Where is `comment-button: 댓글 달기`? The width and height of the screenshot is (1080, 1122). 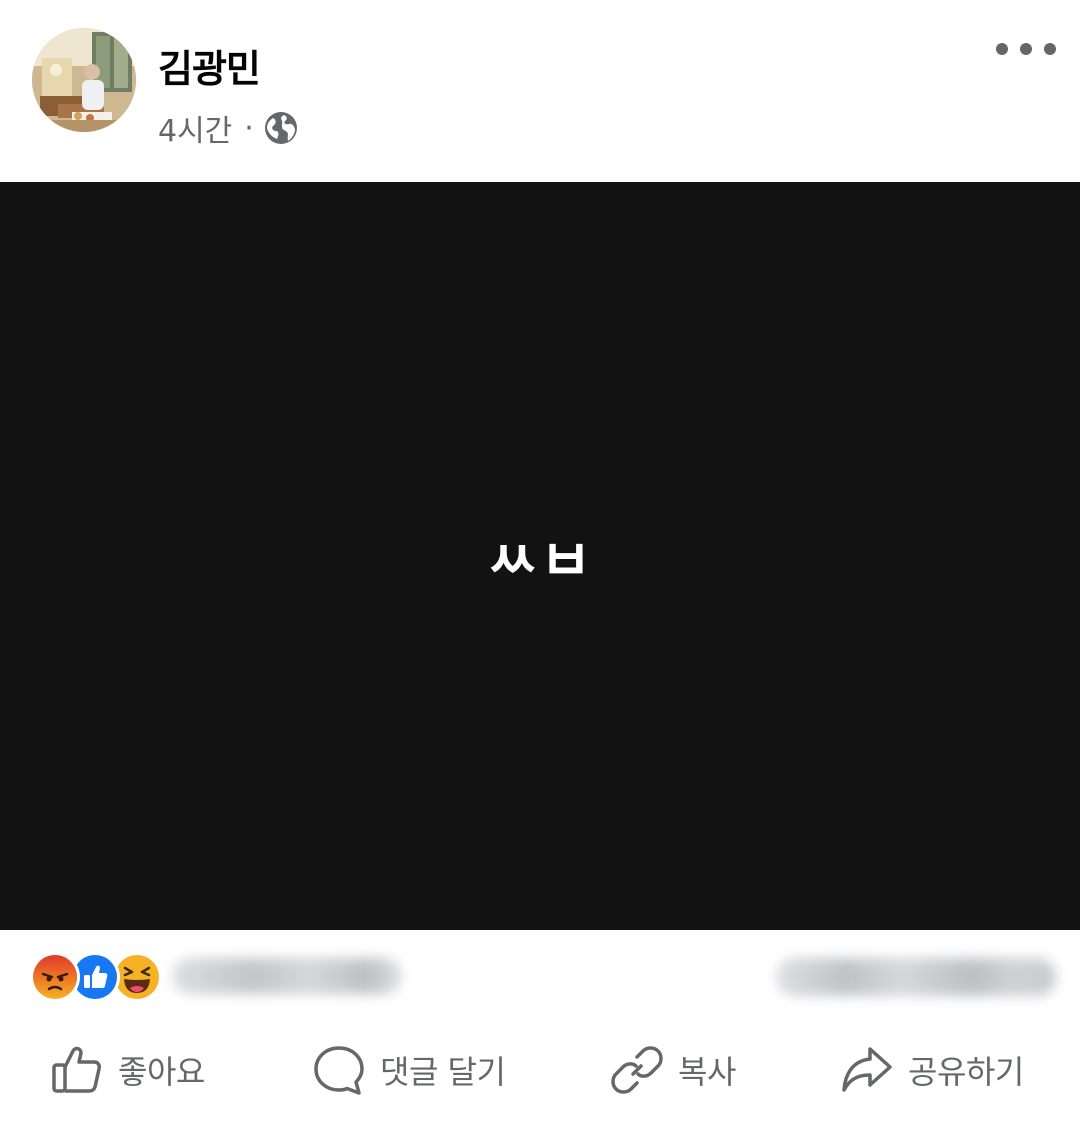 comment-button: 댓글 달기 is located at coordinates (409, 1070).